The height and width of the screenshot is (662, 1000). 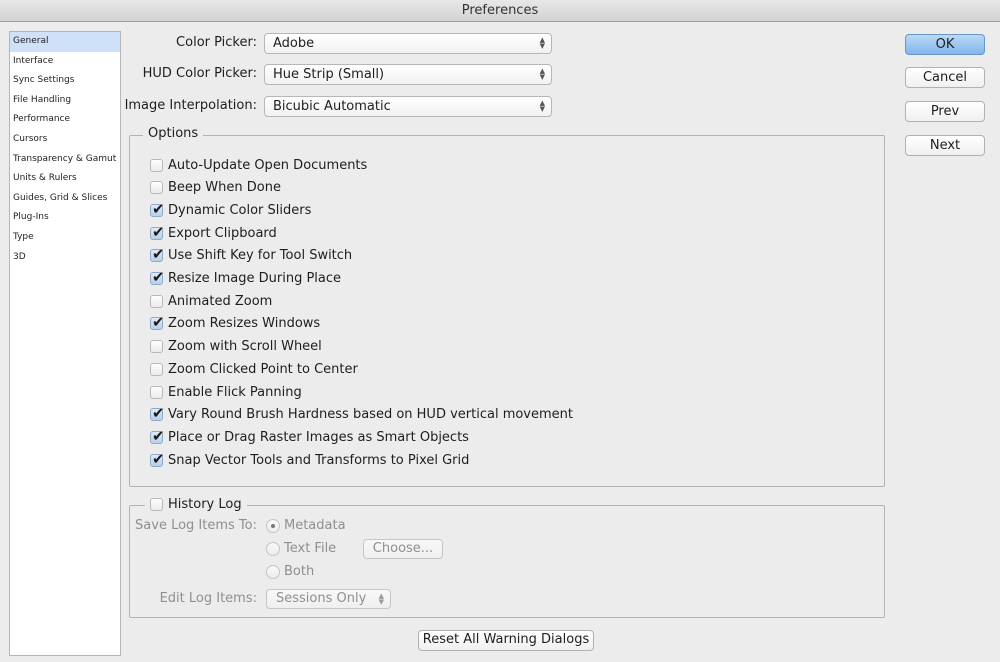 I want to click on option-label: Animated Zoom, so click(x=220, y=301).